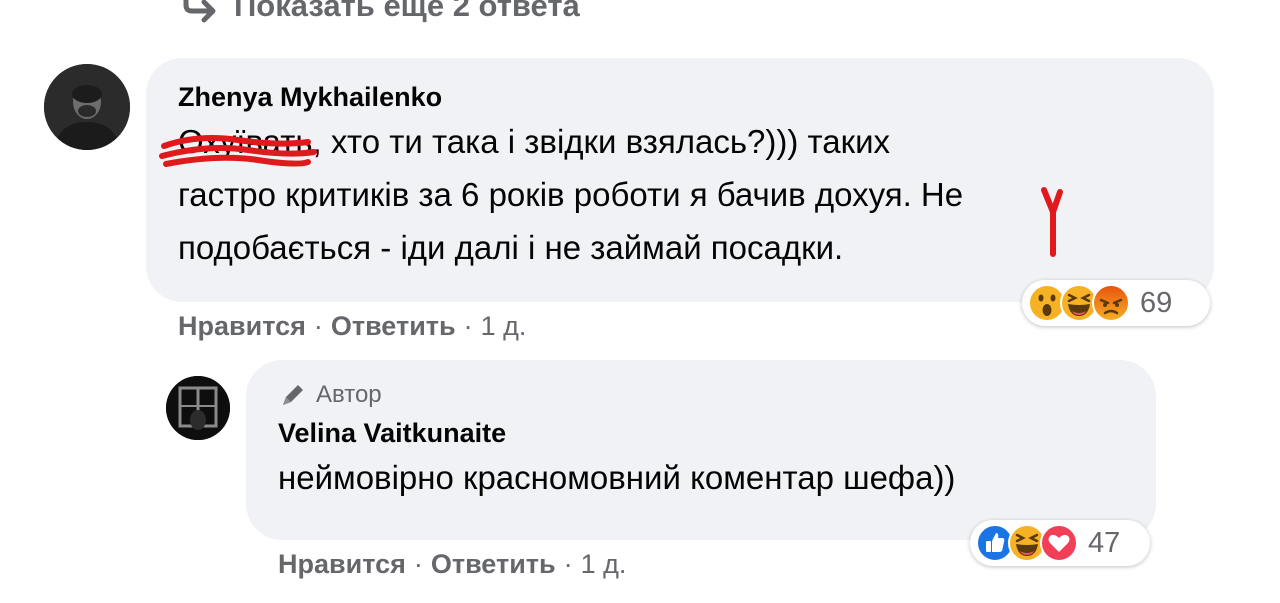  Describe the element at coordinates (407, 11) in the screenshot. I see `show-more-label: Показать еще 2 ответа` at that location.